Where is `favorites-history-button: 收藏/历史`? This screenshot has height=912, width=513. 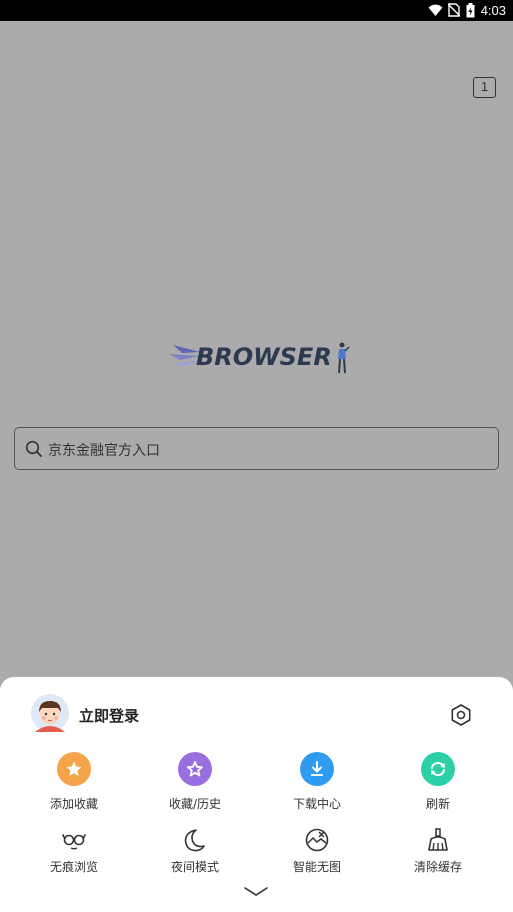 favorites-history-button: 收藏/历史 is located at coordinates (195, 782).